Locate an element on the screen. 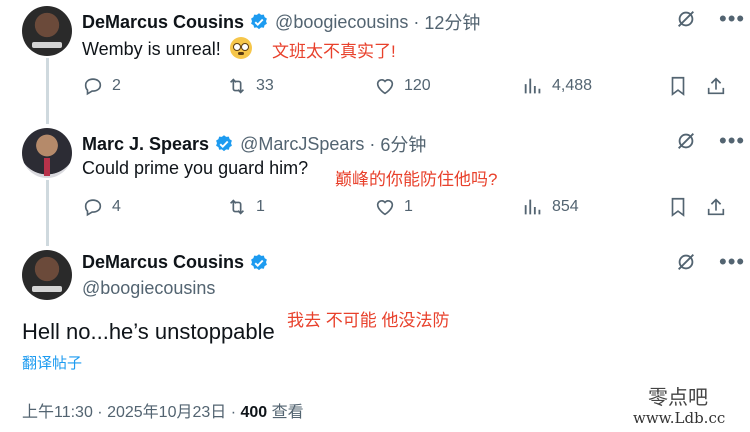 Image resolution: width=750 pixels, height=432 pixels. like-button: 1 is located at coordinates (393, 207).